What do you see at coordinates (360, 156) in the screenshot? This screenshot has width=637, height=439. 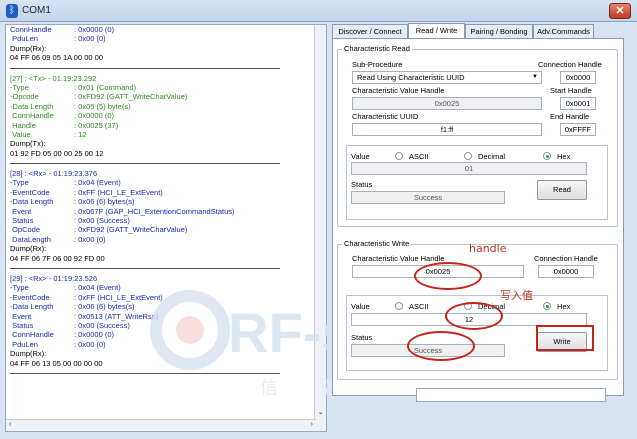 I see `read-value-label: Value` at bounding box center [360, 156].